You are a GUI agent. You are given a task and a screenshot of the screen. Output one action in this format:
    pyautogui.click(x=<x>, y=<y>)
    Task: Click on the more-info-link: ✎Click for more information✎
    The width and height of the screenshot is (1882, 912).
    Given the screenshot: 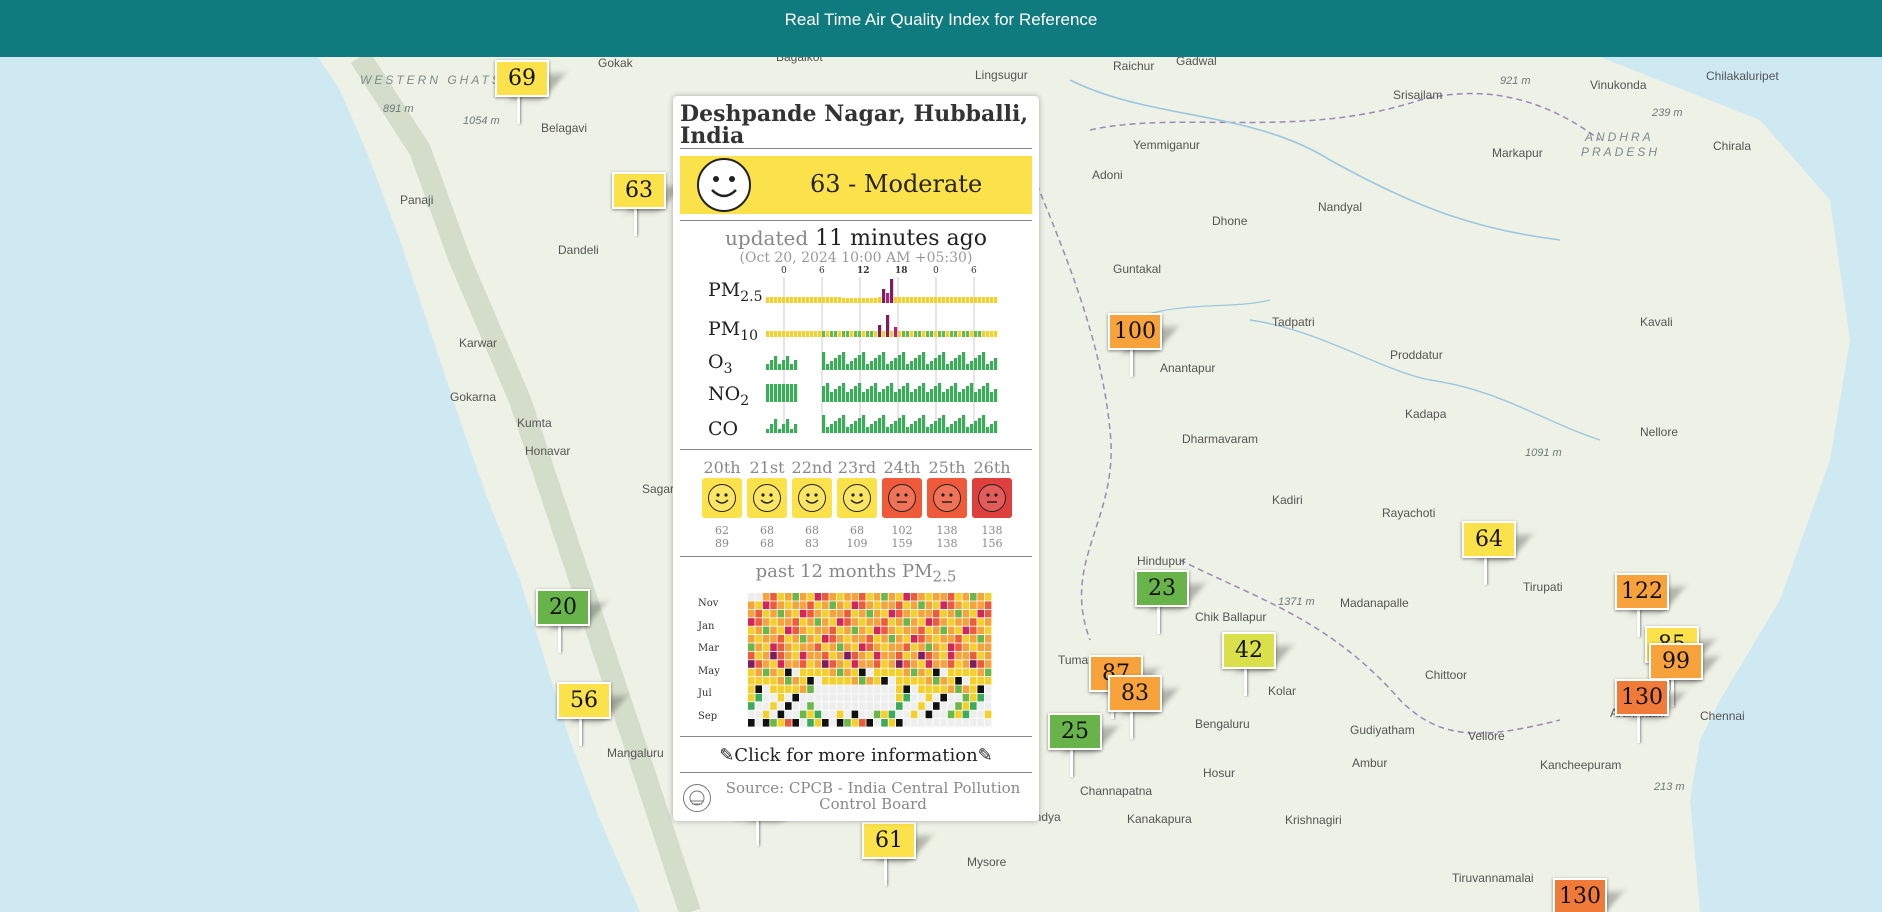 What is the action you would take?
    pyautogui.click(x=856, y=755)
    